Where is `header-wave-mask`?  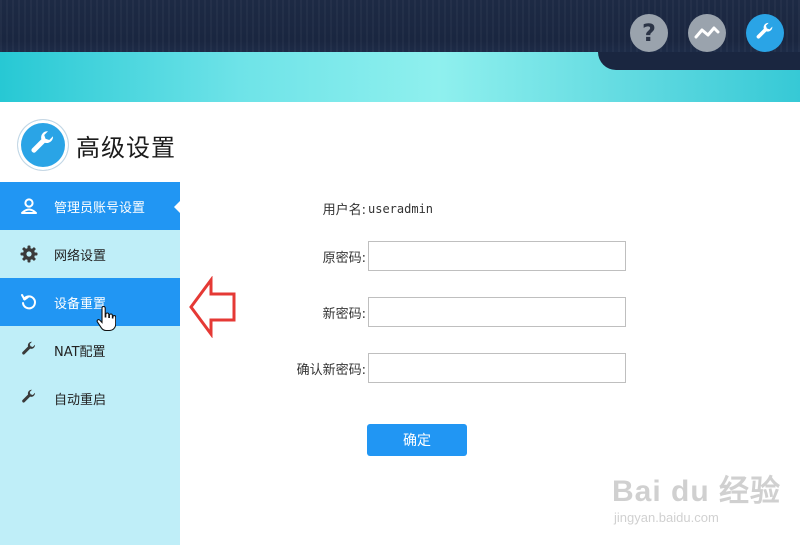 header-wave-mask is located at coordinates (699, 61).